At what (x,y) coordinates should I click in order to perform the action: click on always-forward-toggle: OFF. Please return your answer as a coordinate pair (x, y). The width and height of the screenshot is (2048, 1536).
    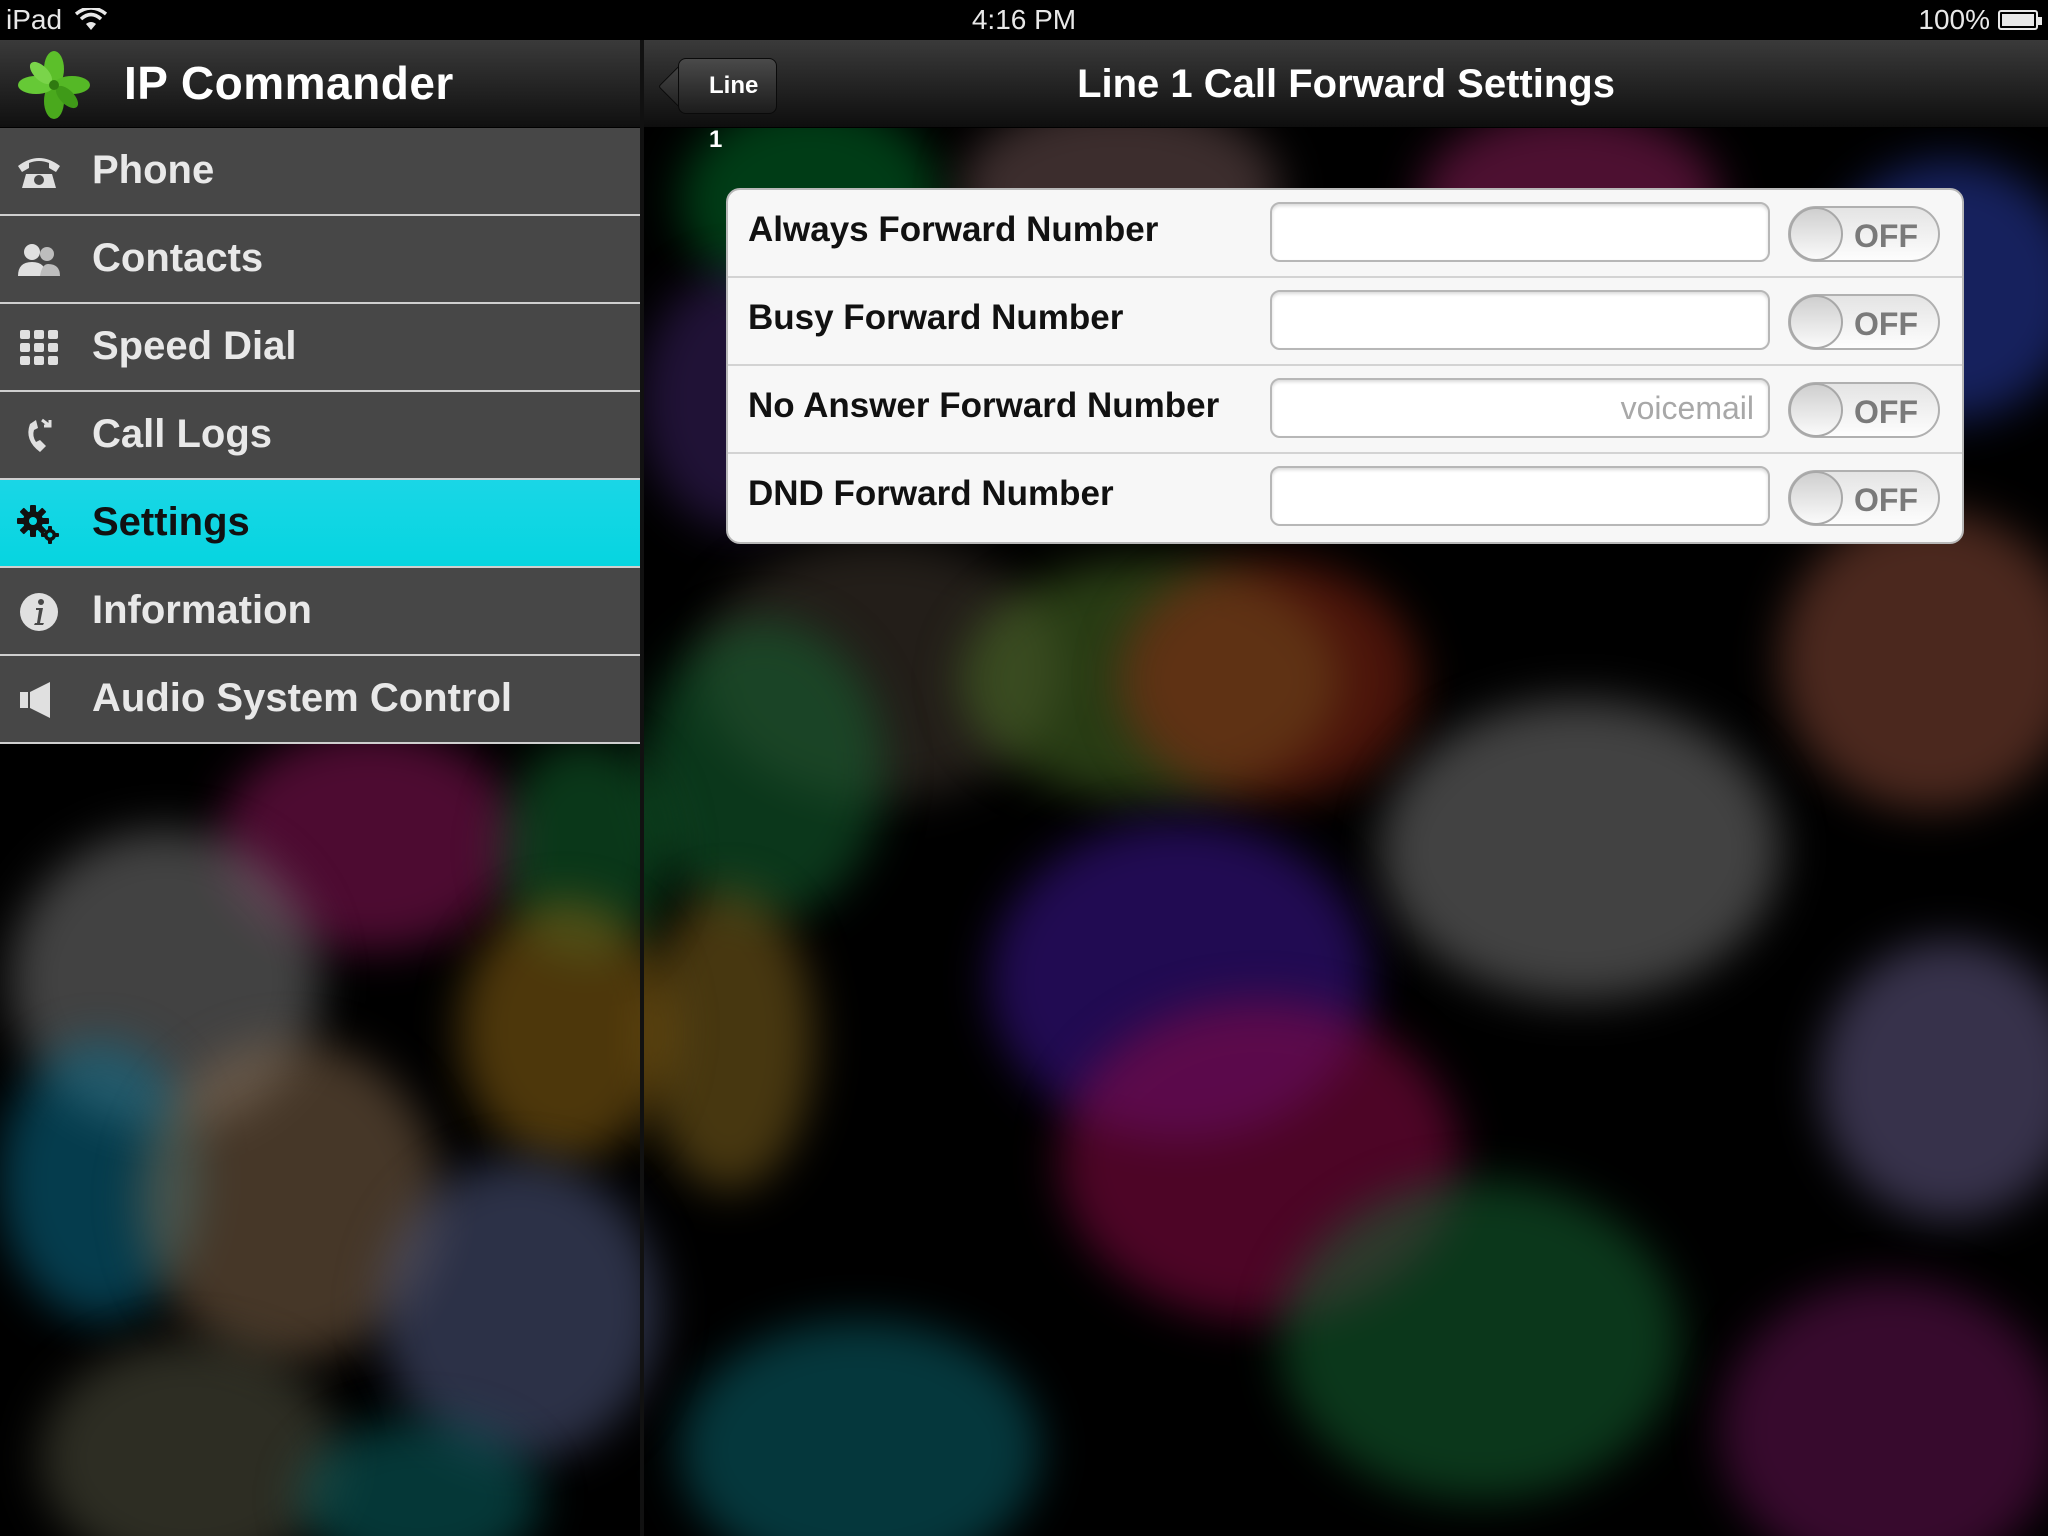
    Looking at the image, I should click on (1864, 234).